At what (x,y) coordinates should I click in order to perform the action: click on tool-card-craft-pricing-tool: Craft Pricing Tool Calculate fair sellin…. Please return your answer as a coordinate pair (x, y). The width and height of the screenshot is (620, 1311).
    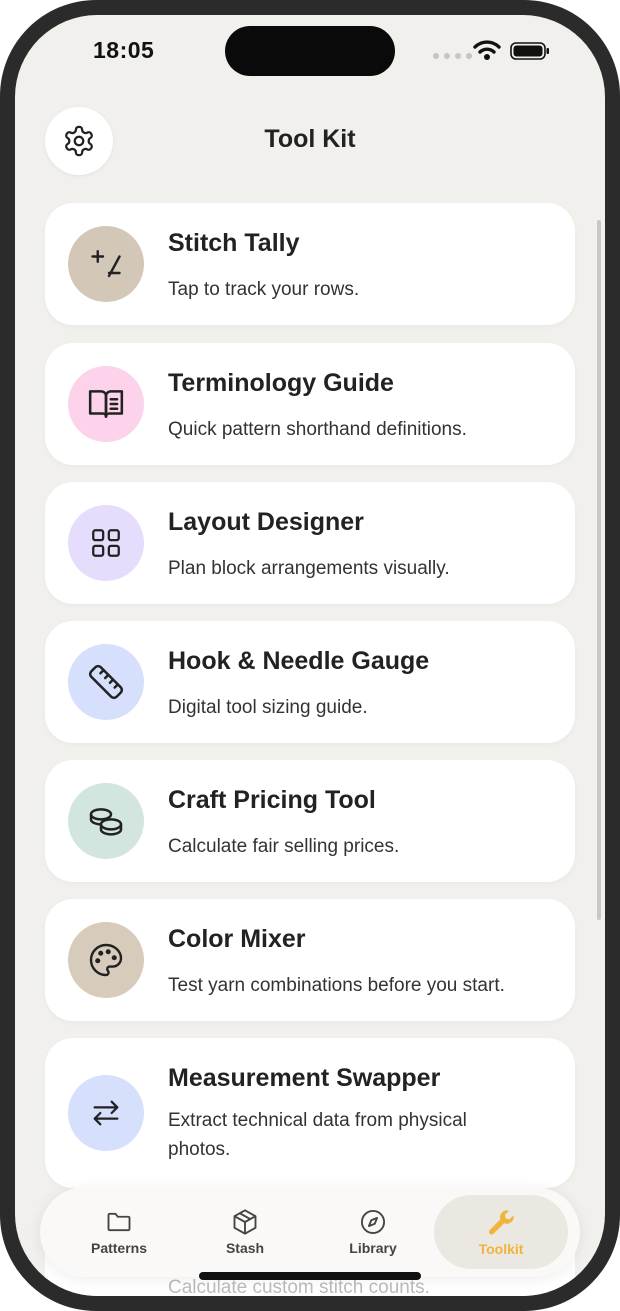
    Looking at the image, I should click on (310, 821).